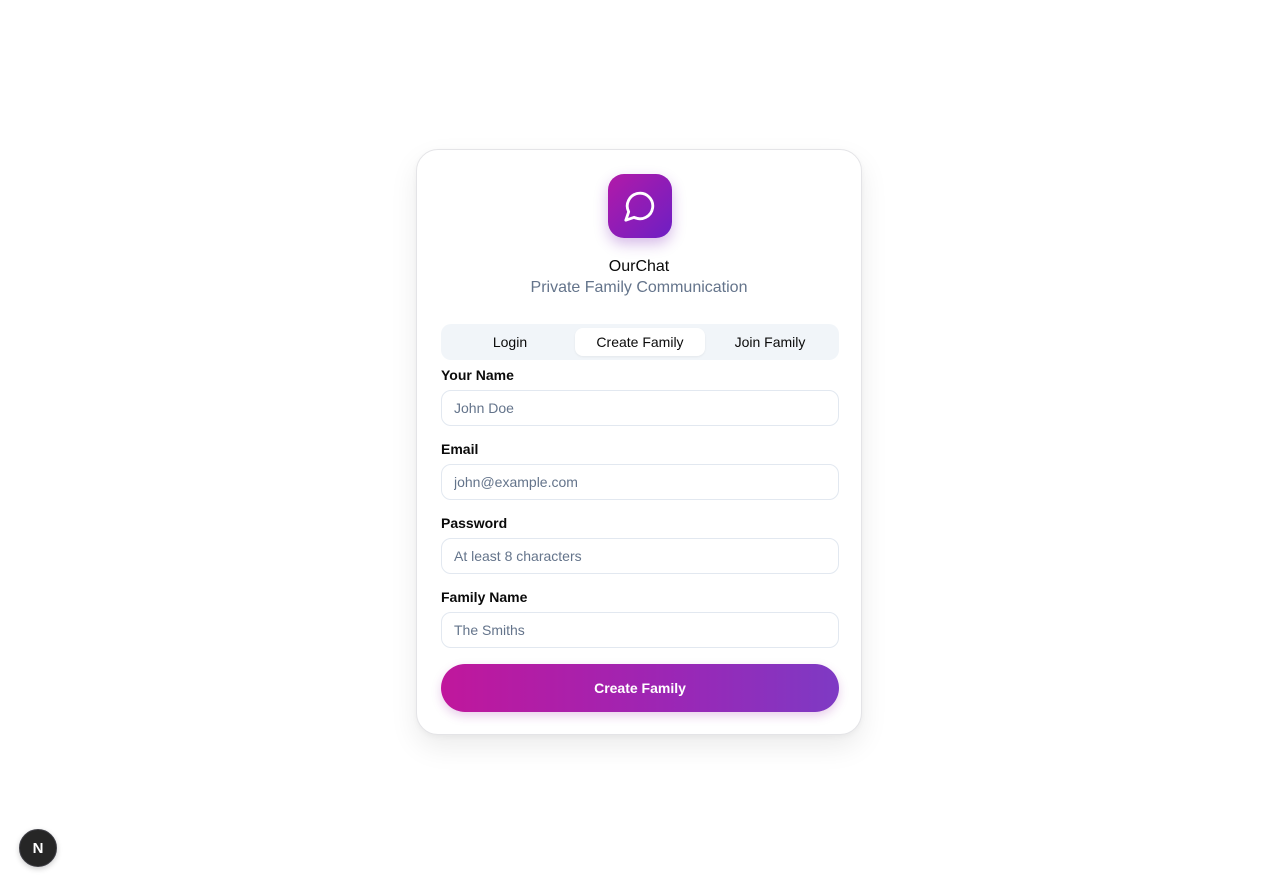 This screenshot has height=886, width=1280. I want to click on tab-join-family: Join Family, so click(770, 342).